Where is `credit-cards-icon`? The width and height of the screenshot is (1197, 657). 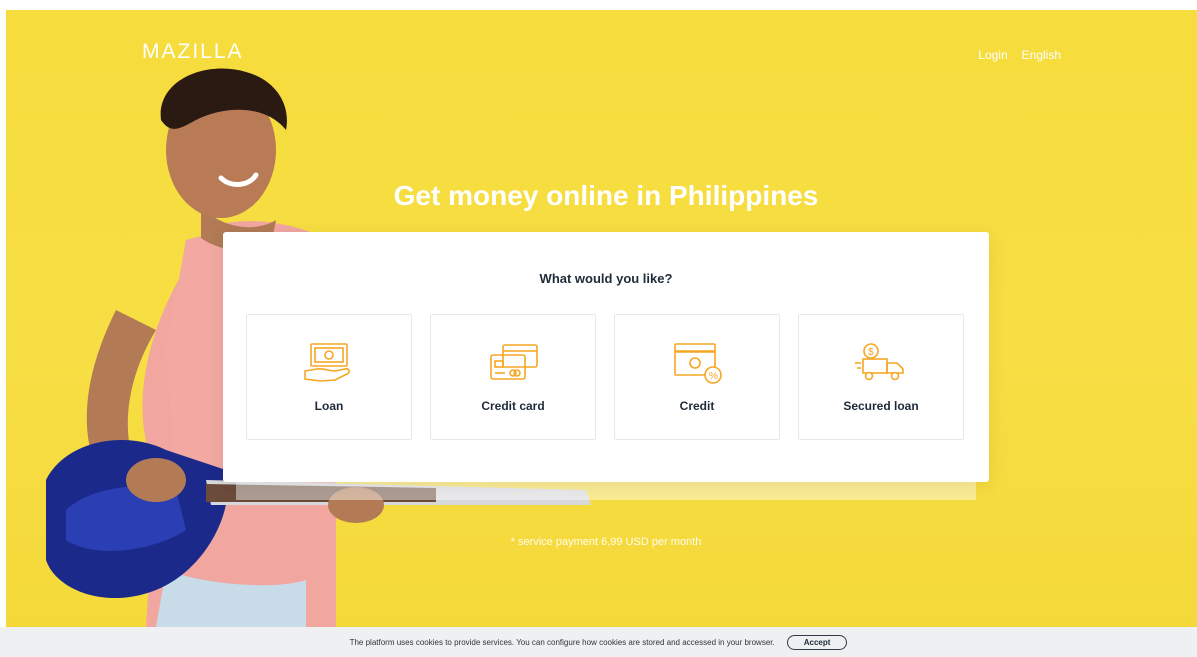
credit-cards-icon is located at coordinates (513, 363).